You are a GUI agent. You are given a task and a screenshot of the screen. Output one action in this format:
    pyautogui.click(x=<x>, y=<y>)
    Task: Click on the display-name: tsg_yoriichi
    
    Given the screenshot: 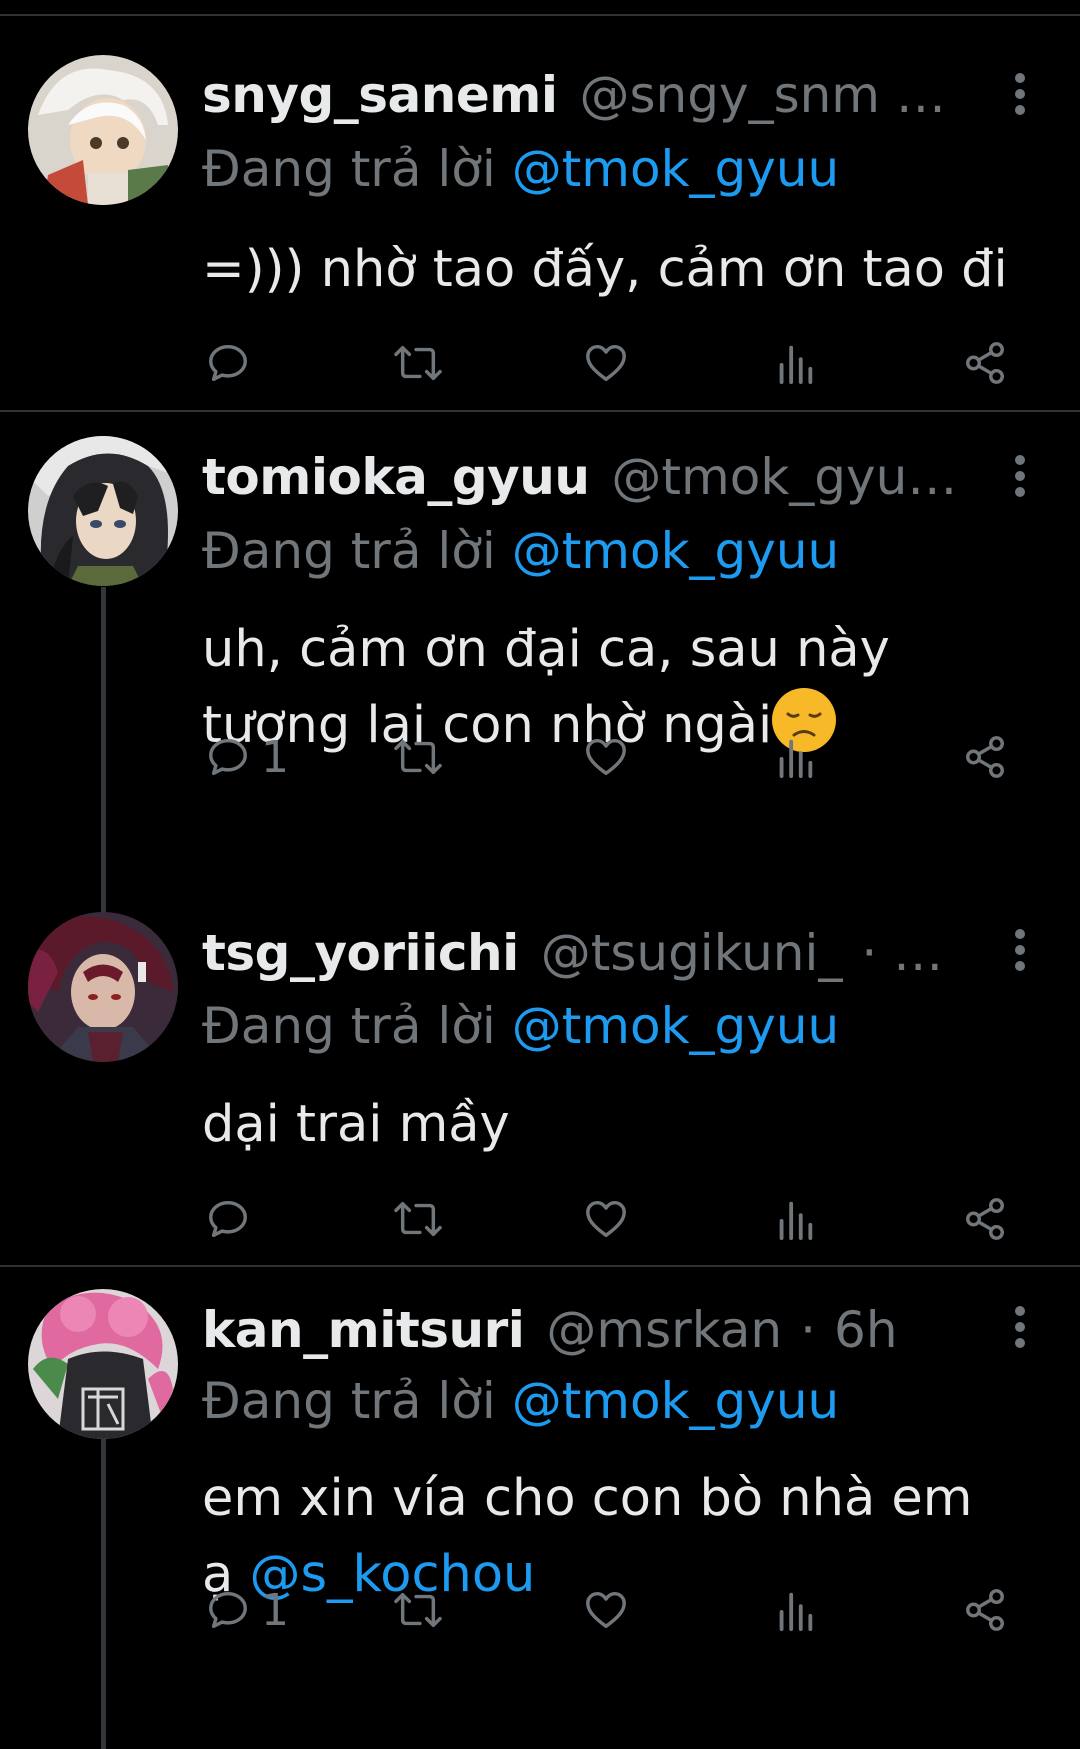 What is the action you would take?
    pyautogui.click(x=360, y=953)
    